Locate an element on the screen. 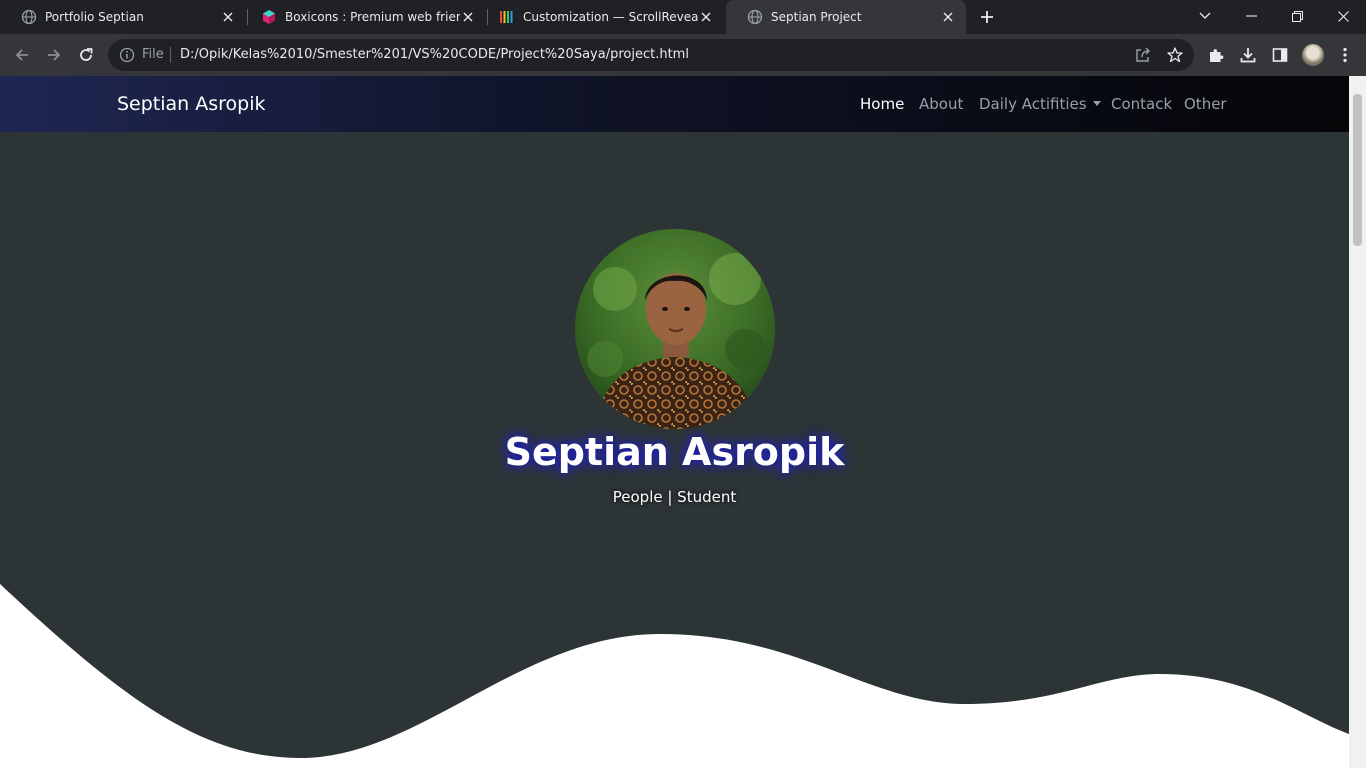 The height and width of the screenshot is (768, 1366). arrow-left-icon is located at coordinates (21, 55).